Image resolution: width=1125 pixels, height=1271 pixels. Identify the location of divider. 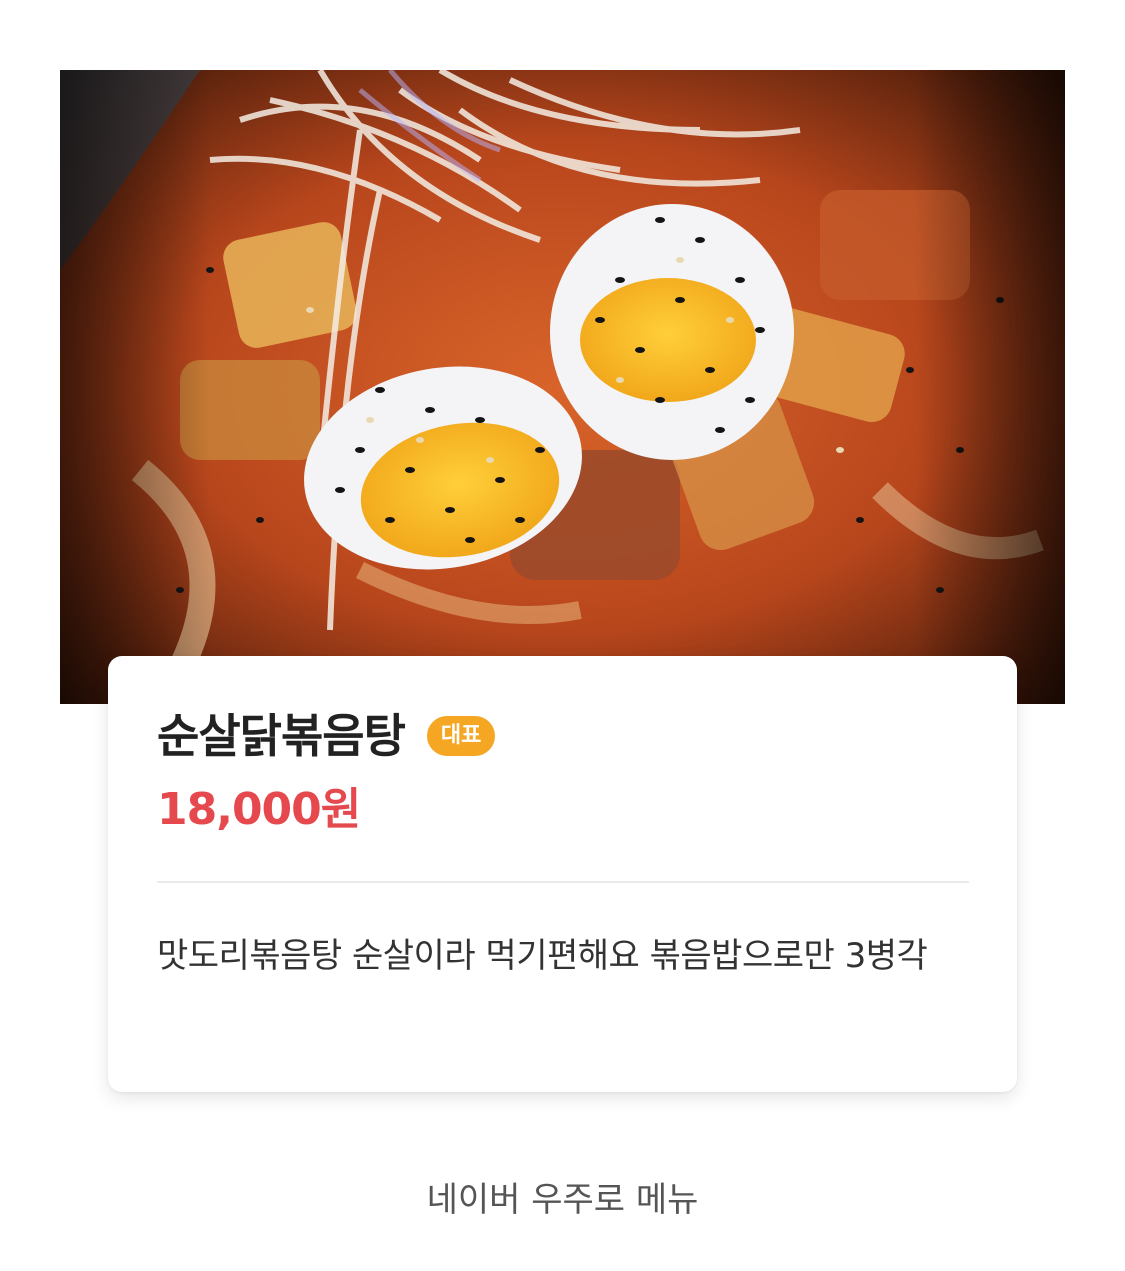
(563, 882).